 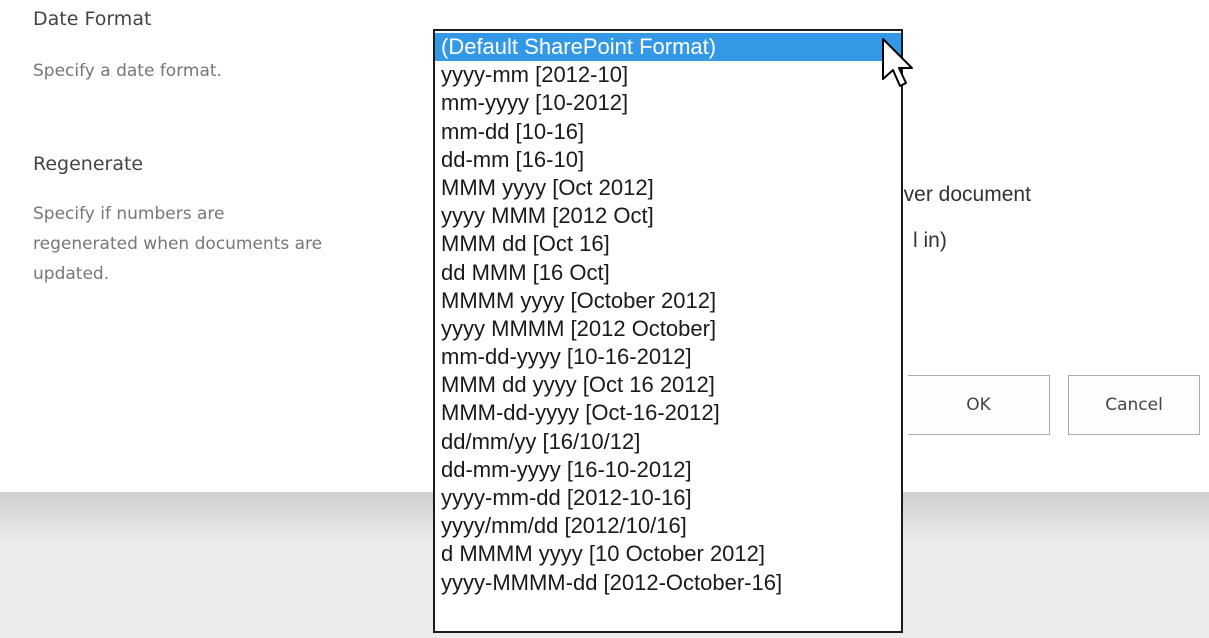 I want to click on regenerate-option-filled-label: l in), so click(x=930, y=241).